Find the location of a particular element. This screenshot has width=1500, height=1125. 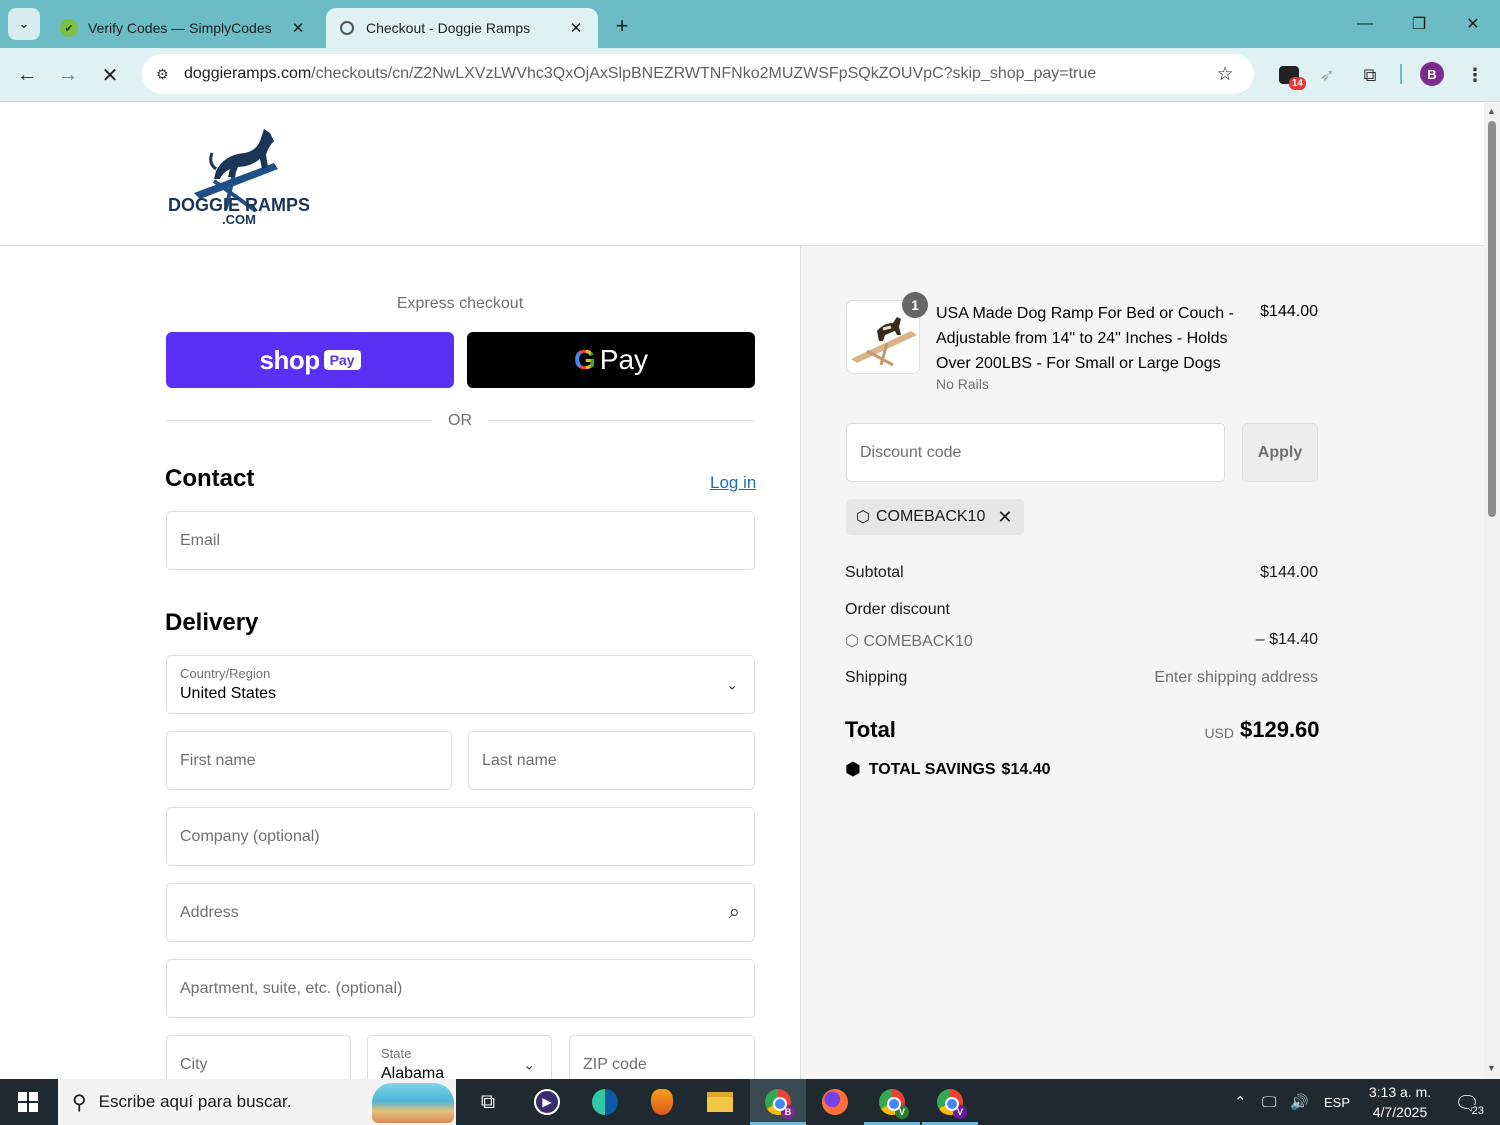

last-name-placeholder: Last name is located at coordinates (519, 760).